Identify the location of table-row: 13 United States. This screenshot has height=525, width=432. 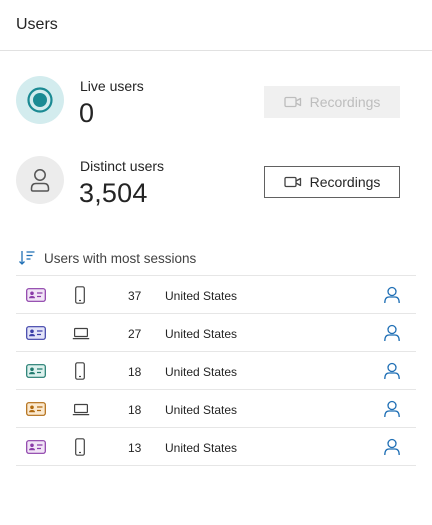
(216, 447).